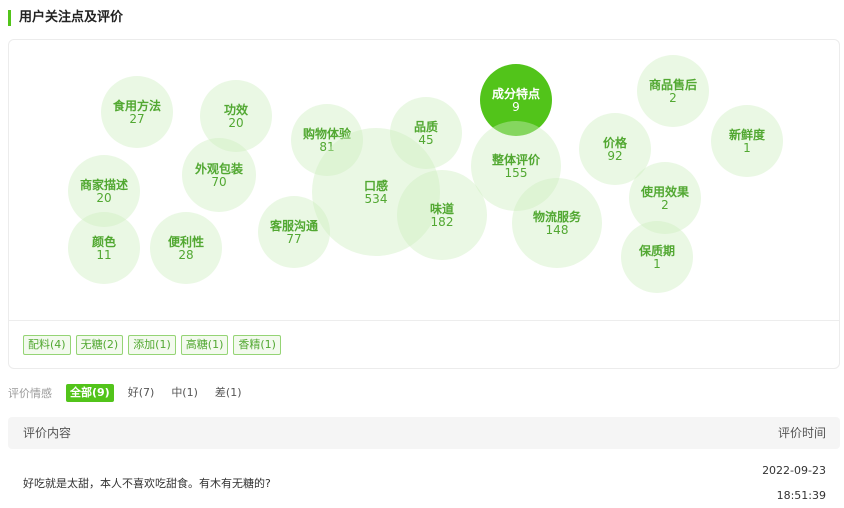  What do you see at coordinates (47, 345) in the screenshot?
I see `tag-ingredients: 配料(4)` at bounding box center [47, 345].